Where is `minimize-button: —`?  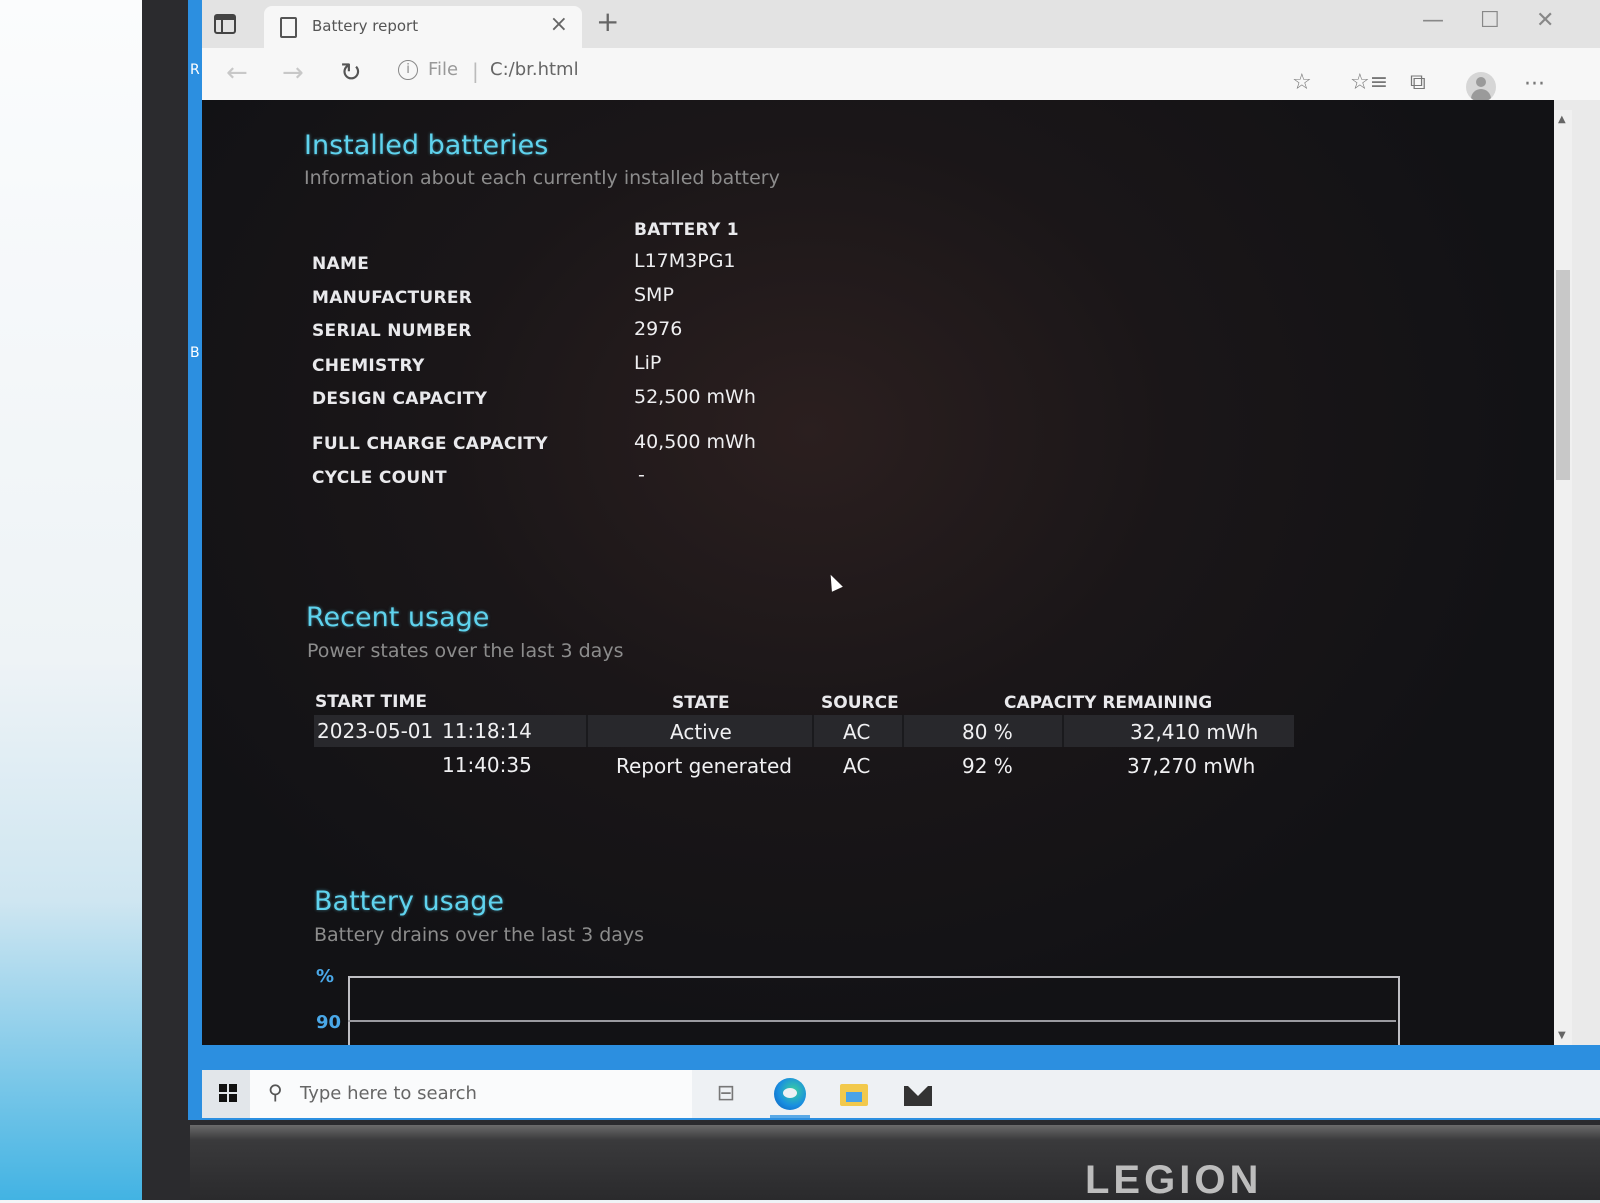
minimize-button: — is located at coordinates (1433, 20).